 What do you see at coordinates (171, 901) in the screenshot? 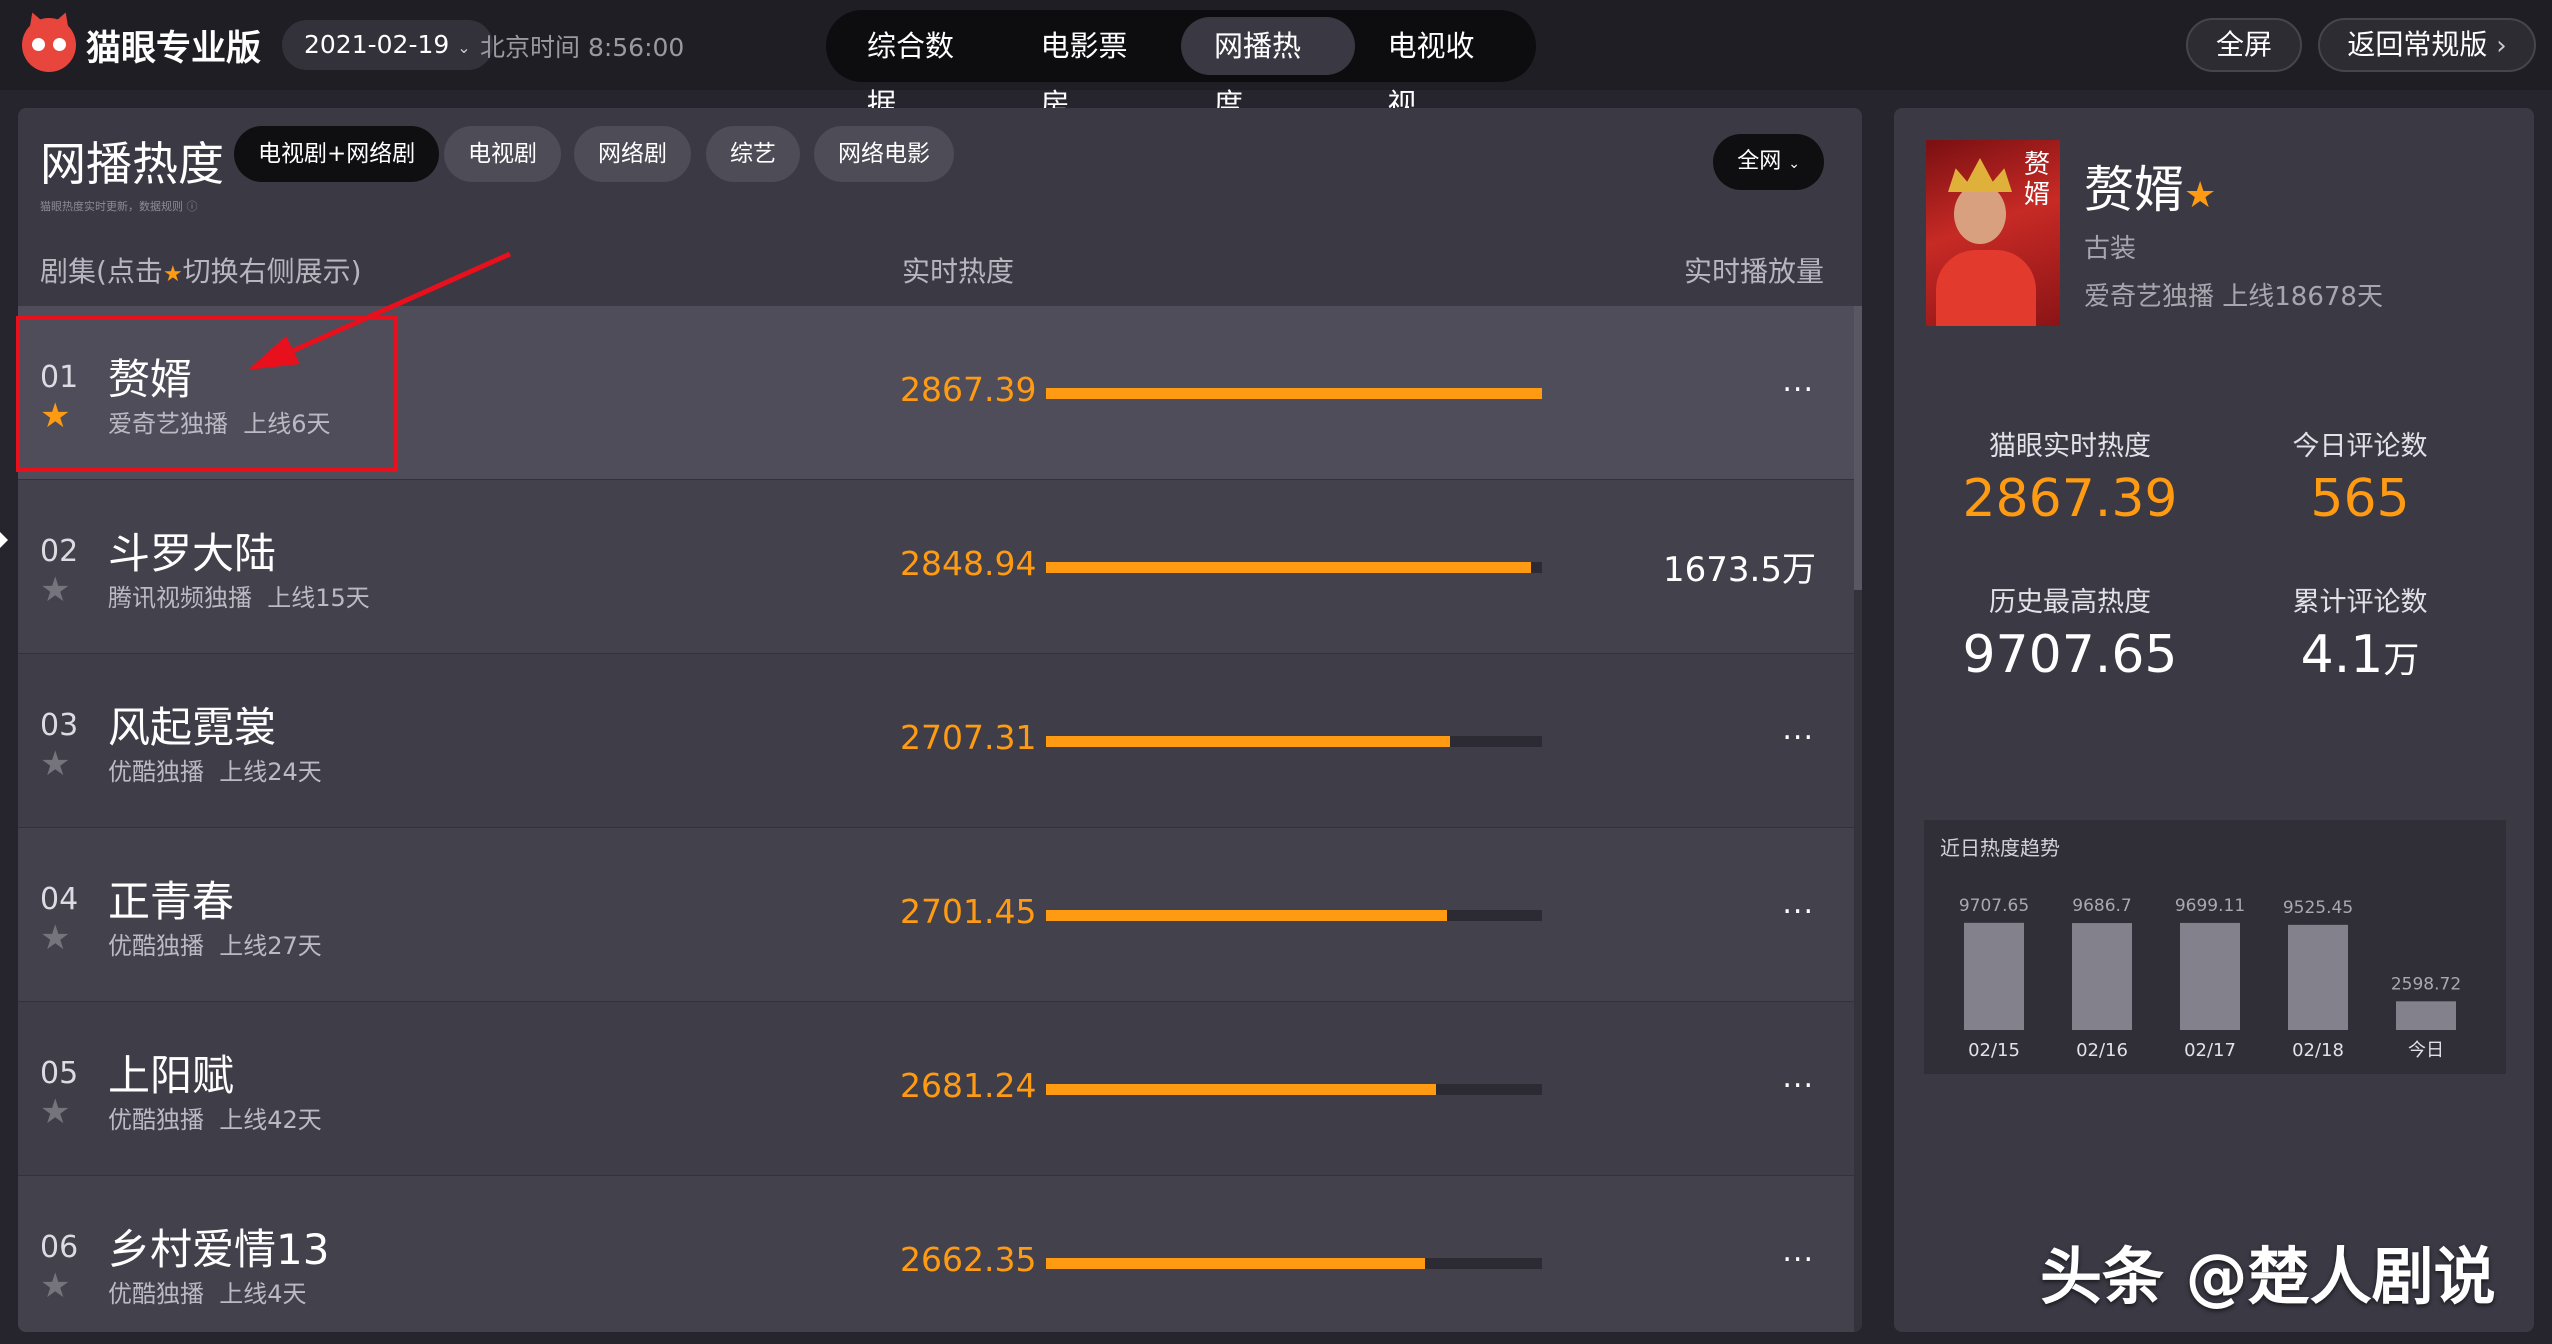
I see `series-name: 正青春` at bounding box center [171, 901].